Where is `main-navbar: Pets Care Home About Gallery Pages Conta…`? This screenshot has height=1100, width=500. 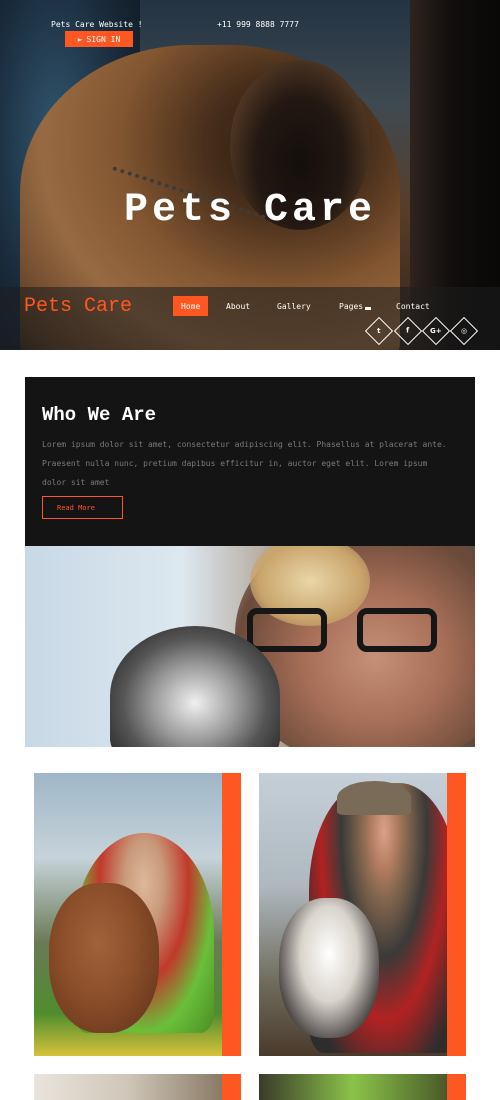 main-navbar: Pets Care Home About Gallery Pages Conta… is located at coordinates (250, 318).